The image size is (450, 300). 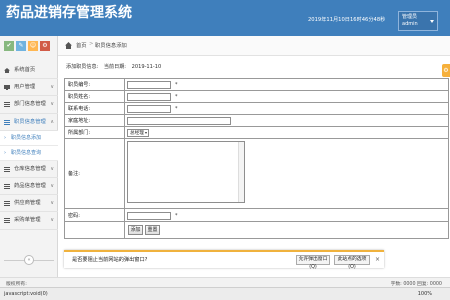 I want to click on double-chevron-left-icon: «, so click(x=29, y=260).